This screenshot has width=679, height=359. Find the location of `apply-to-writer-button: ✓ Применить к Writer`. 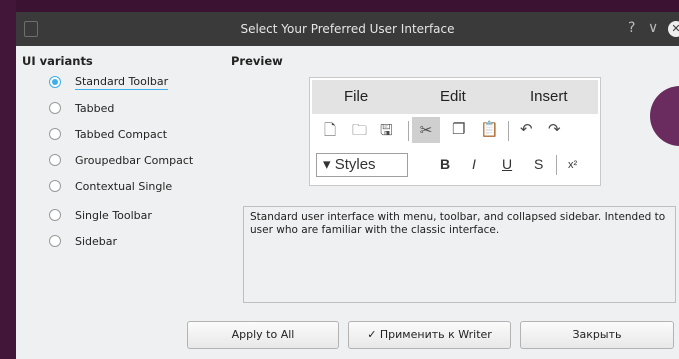

apply-to-writer-button: ✓ Применить к Writer is located at coordinates (429, 335).